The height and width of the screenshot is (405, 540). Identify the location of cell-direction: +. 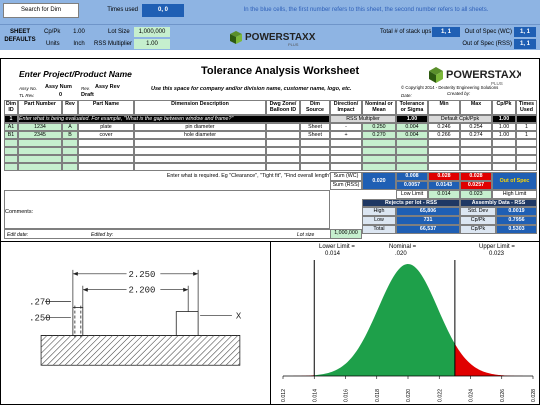
(346, 135).